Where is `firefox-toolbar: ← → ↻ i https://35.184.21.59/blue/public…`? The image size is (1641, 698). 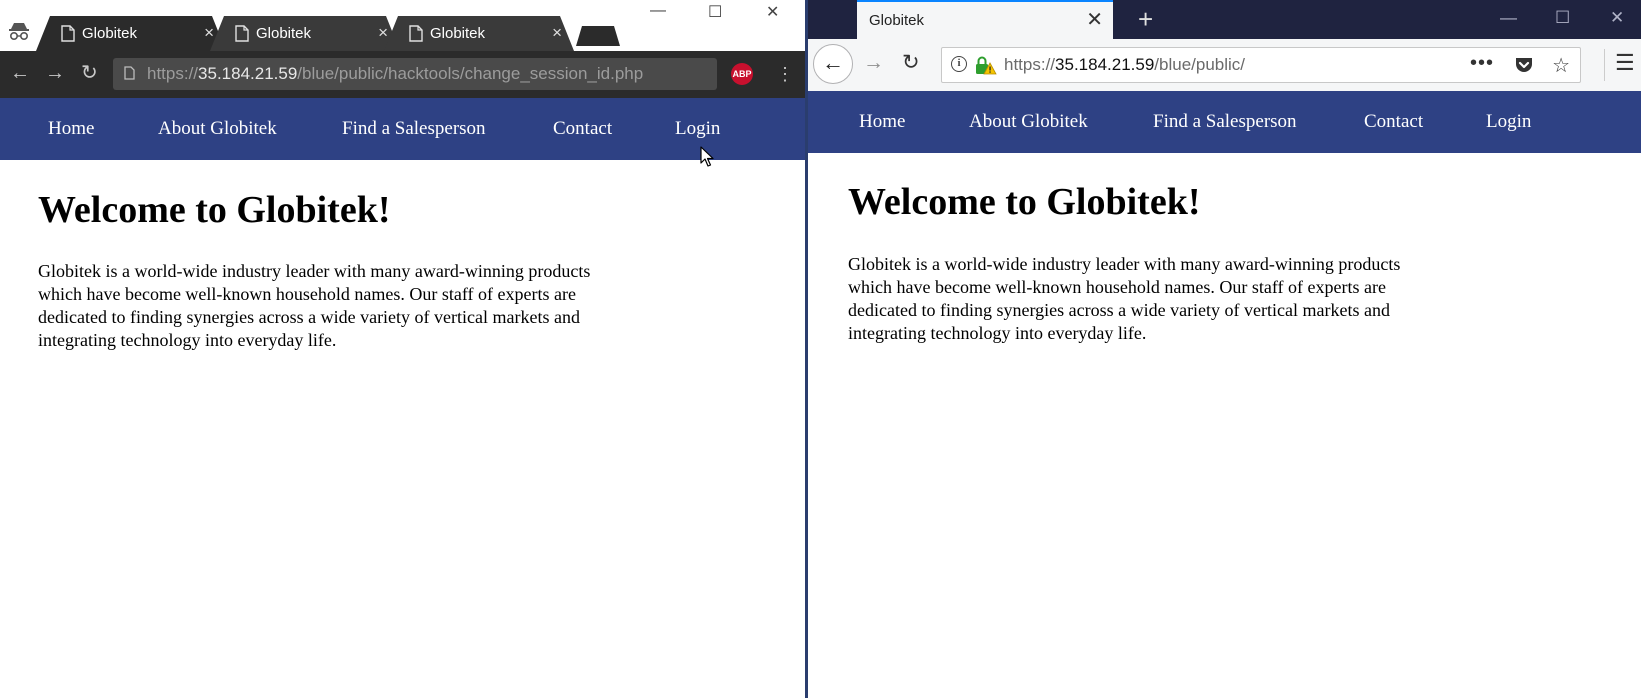
firefox-toolbar: ← → ↻ i https://35.184.21.59/blue/public… is located at coordinates (1224, 65).